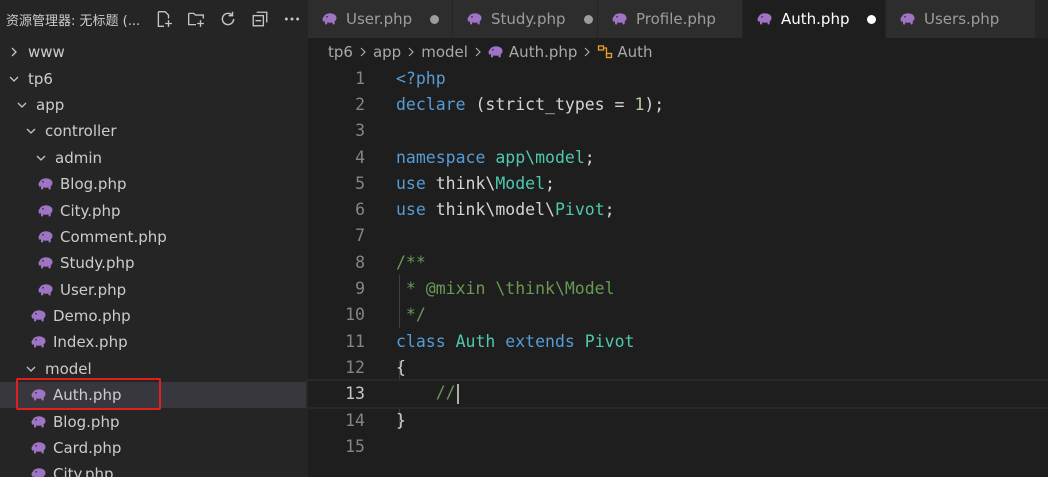  I want to click on code-token: app\model, so click(540, 157).